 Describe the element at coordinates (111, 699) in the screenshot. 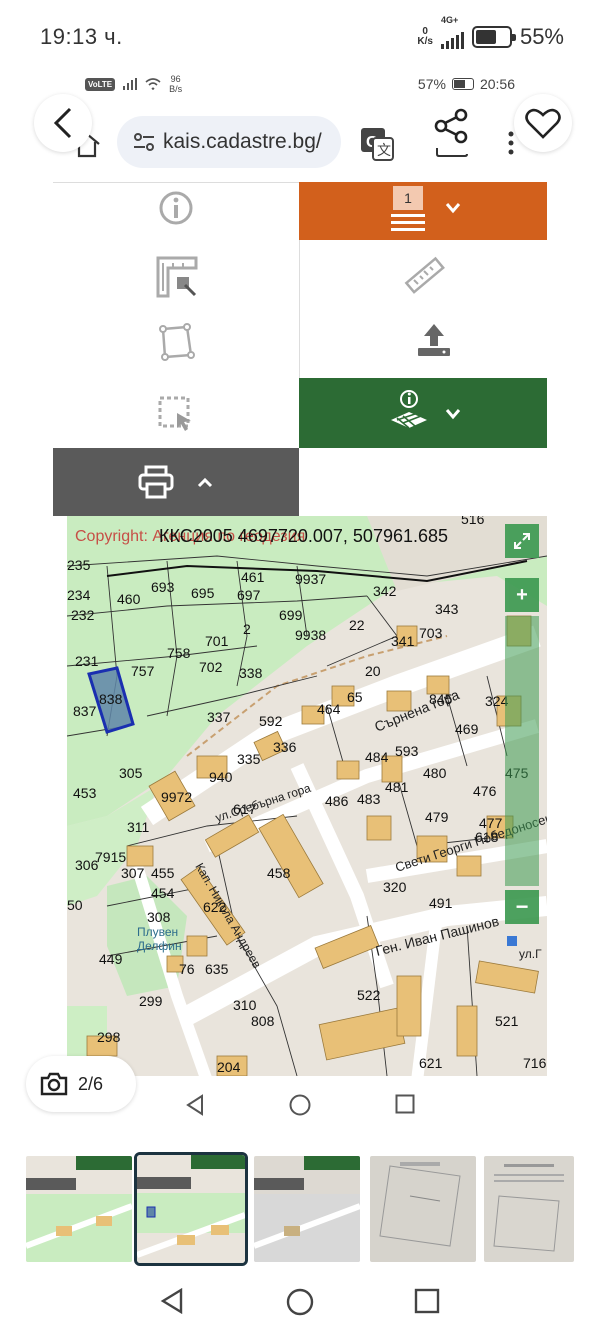

I see `svg-text: 838` at that location.